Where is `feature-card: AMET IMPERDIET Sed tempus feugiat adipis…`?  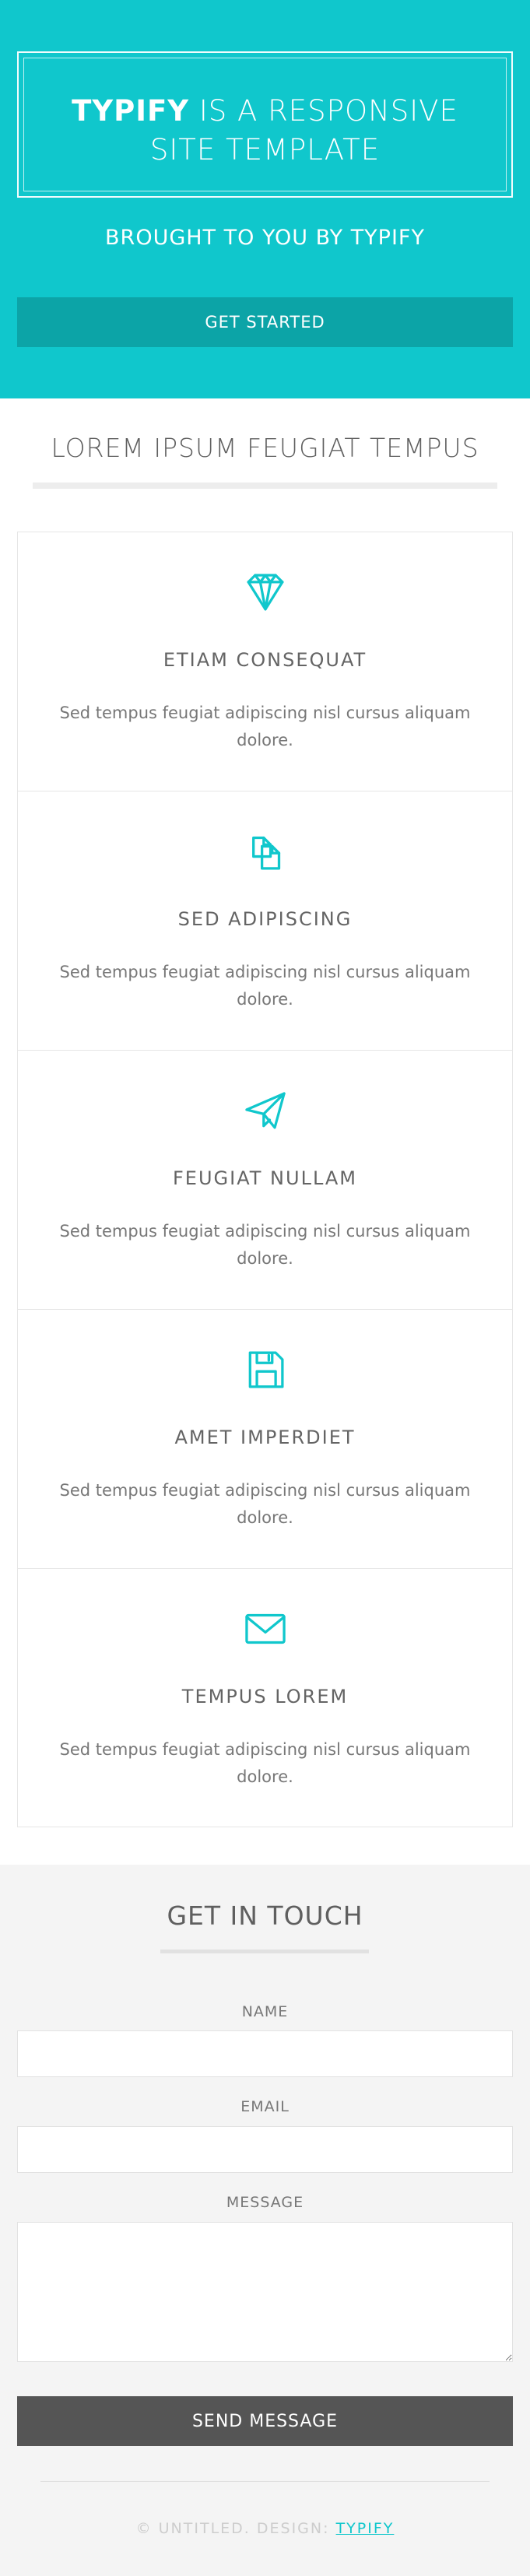 feature-card: AMET IMPERDIET Sed tempus feugiat adipis… is located at coordinates (265, 1440).